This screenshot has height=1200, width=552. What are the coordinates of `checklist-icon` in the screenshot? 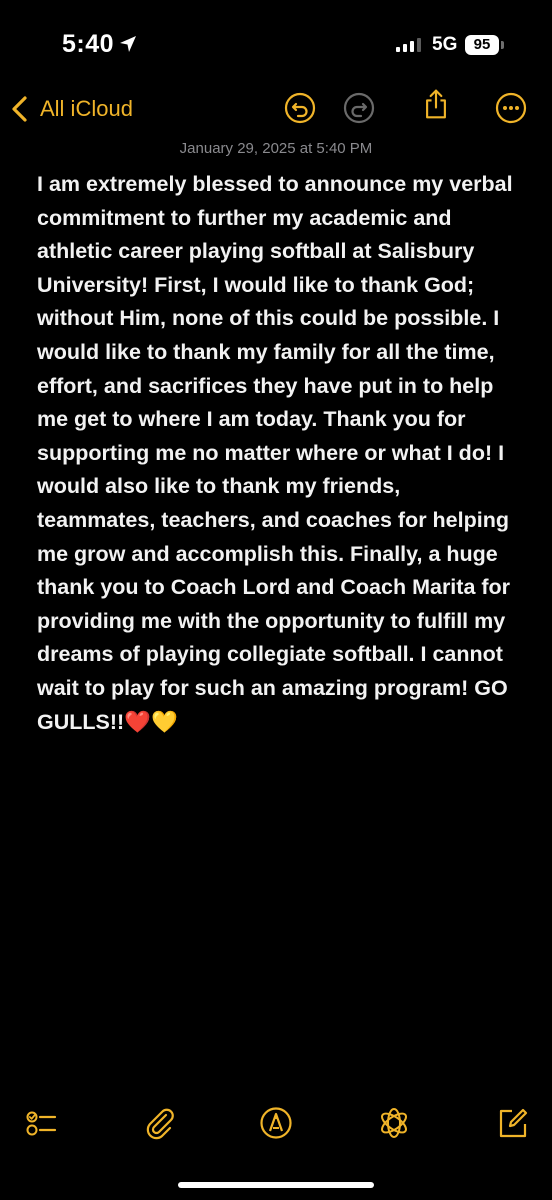 It's located at (41, 1123).